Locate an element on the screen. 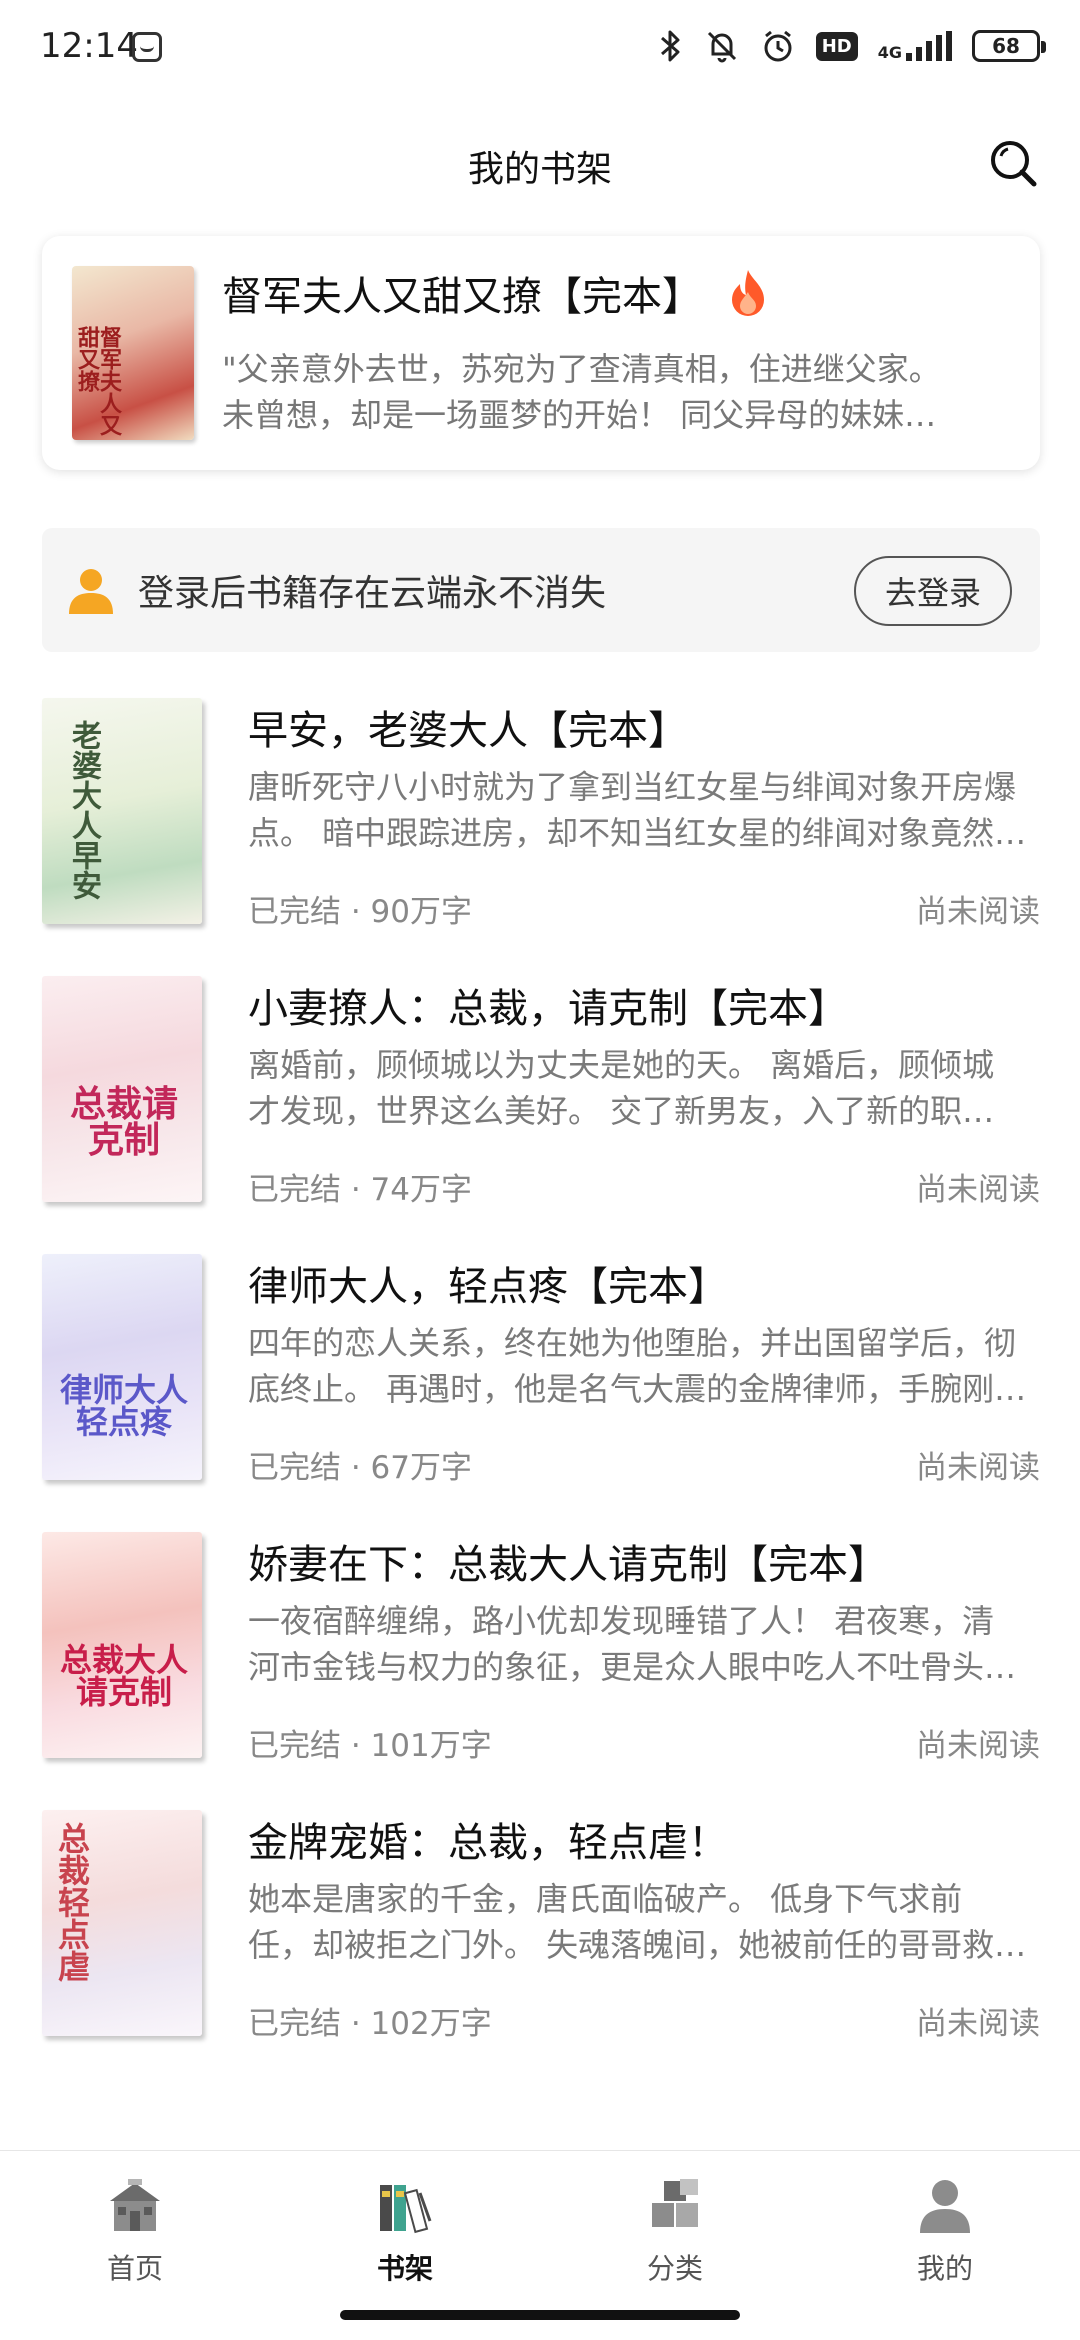  featured-book-cover: 督军夫人又甜又撩 is located at coordinates (133, 353).